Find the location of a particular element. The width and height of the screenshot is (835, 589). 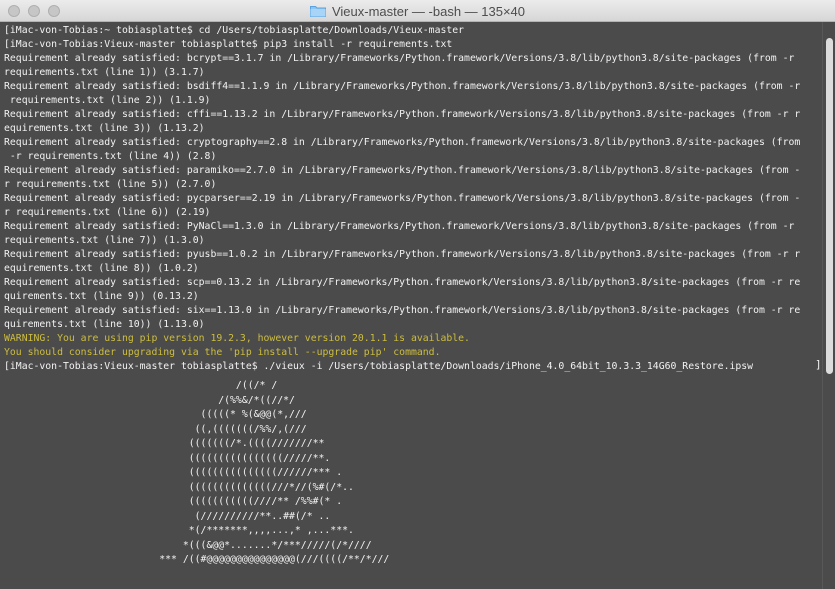

terminal-line: equirements.txt (line 8)) (1.0.2) is located at coordinates (101, 268).